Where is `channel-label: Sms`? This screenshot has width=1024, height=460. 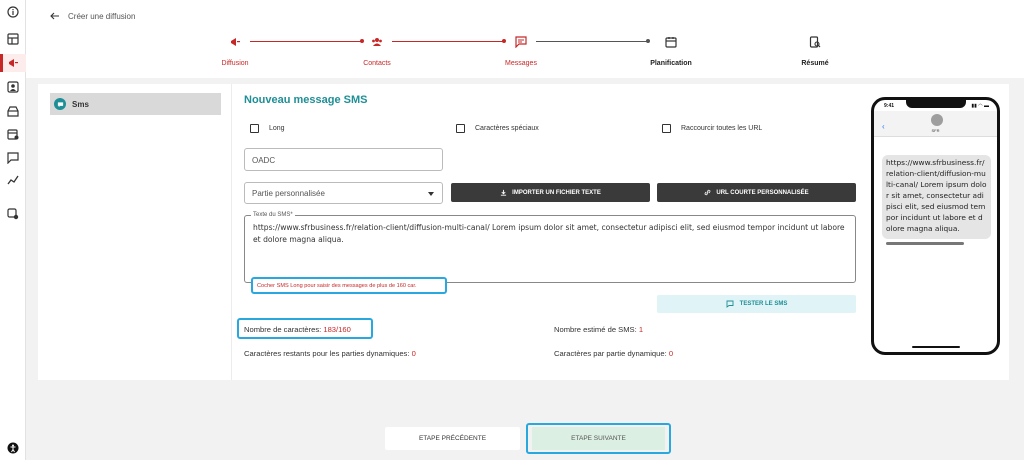
channel-label: Sms is located at coordinates (80, 104).